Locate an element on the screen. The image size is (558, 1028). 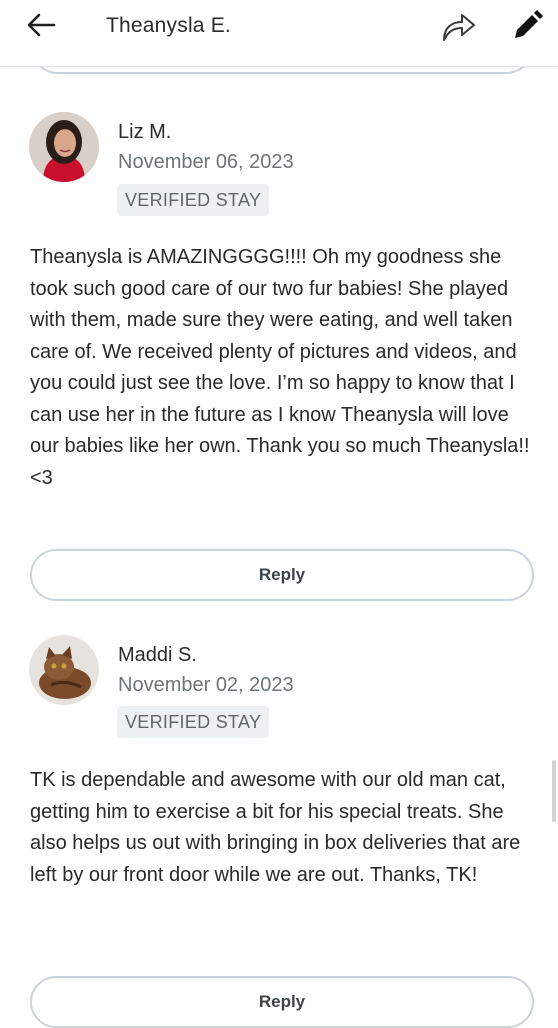
top-app-bar: Theanysla E. is located at coordinates (279, 33).